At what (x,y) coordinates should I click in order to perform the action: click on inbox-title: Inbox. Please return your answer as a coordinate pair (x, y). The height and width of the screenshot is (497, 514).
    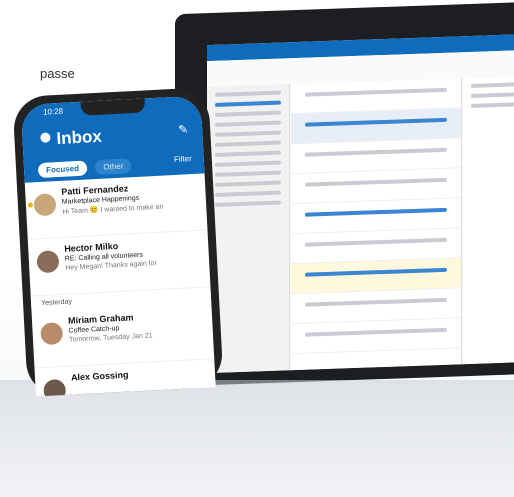
    Looking at the image, I should click on (79, 137).